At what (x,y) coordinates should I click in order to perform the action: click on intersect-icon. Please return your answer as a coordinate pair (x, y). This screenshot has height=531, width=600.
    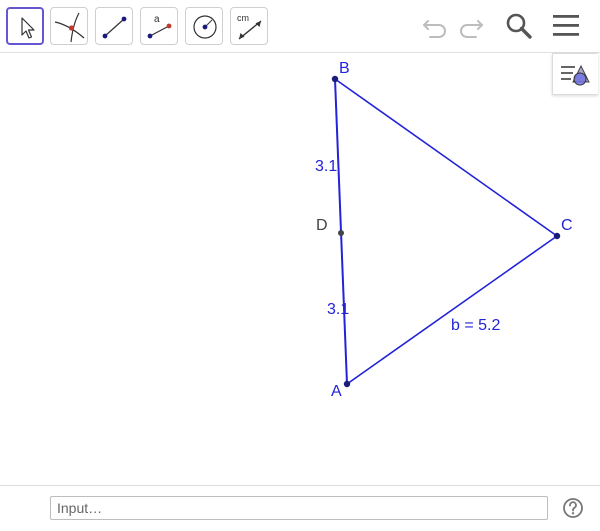
    Looking at the image, I should click on (69, 27).